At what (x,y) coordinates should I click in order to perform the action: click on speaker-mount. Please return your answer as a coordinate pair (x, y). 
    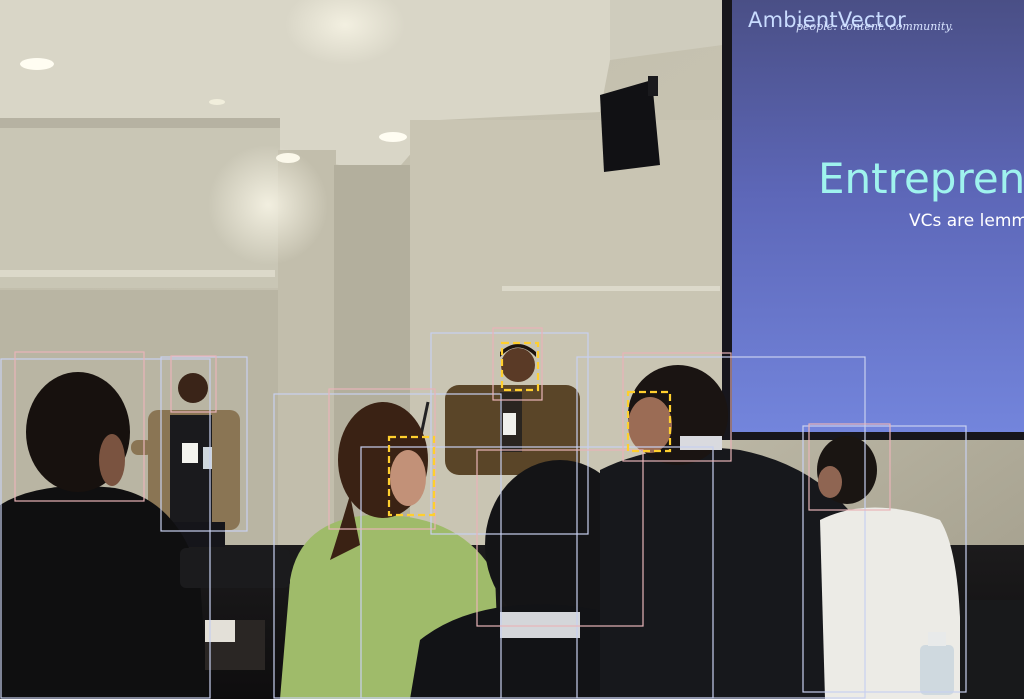
    Looking at the image, I should click on (653, 86).